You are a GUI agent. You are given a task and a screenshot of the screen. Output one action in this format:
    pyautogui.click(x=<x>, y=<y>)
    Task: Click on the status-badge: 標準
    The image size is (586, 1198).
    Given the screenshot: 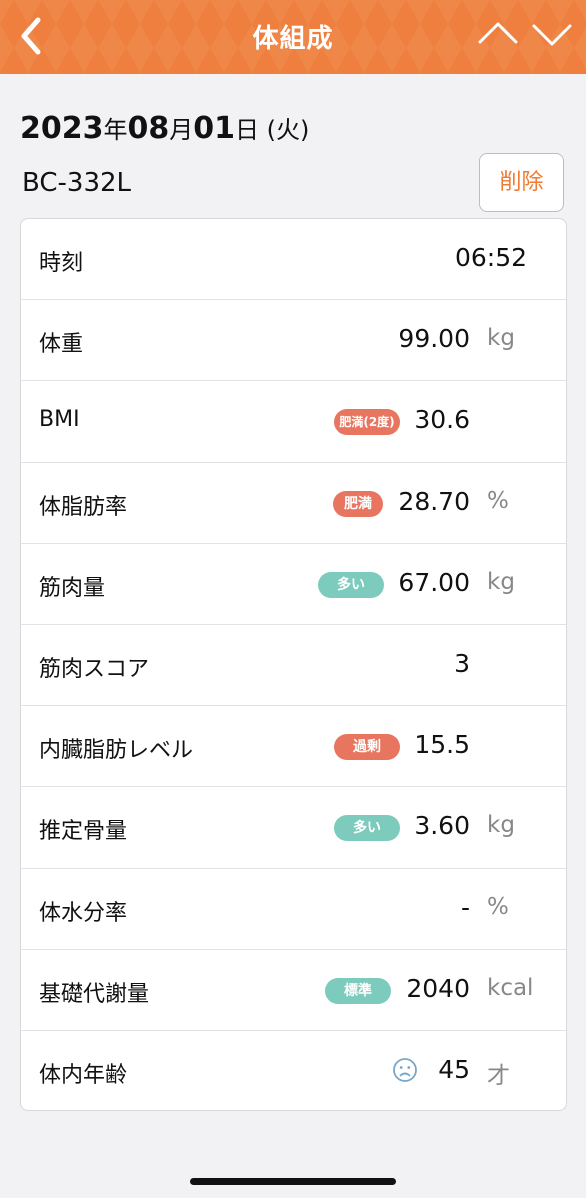 What is the action you would take?
    pyautogui.click(x=358, y=990)
    